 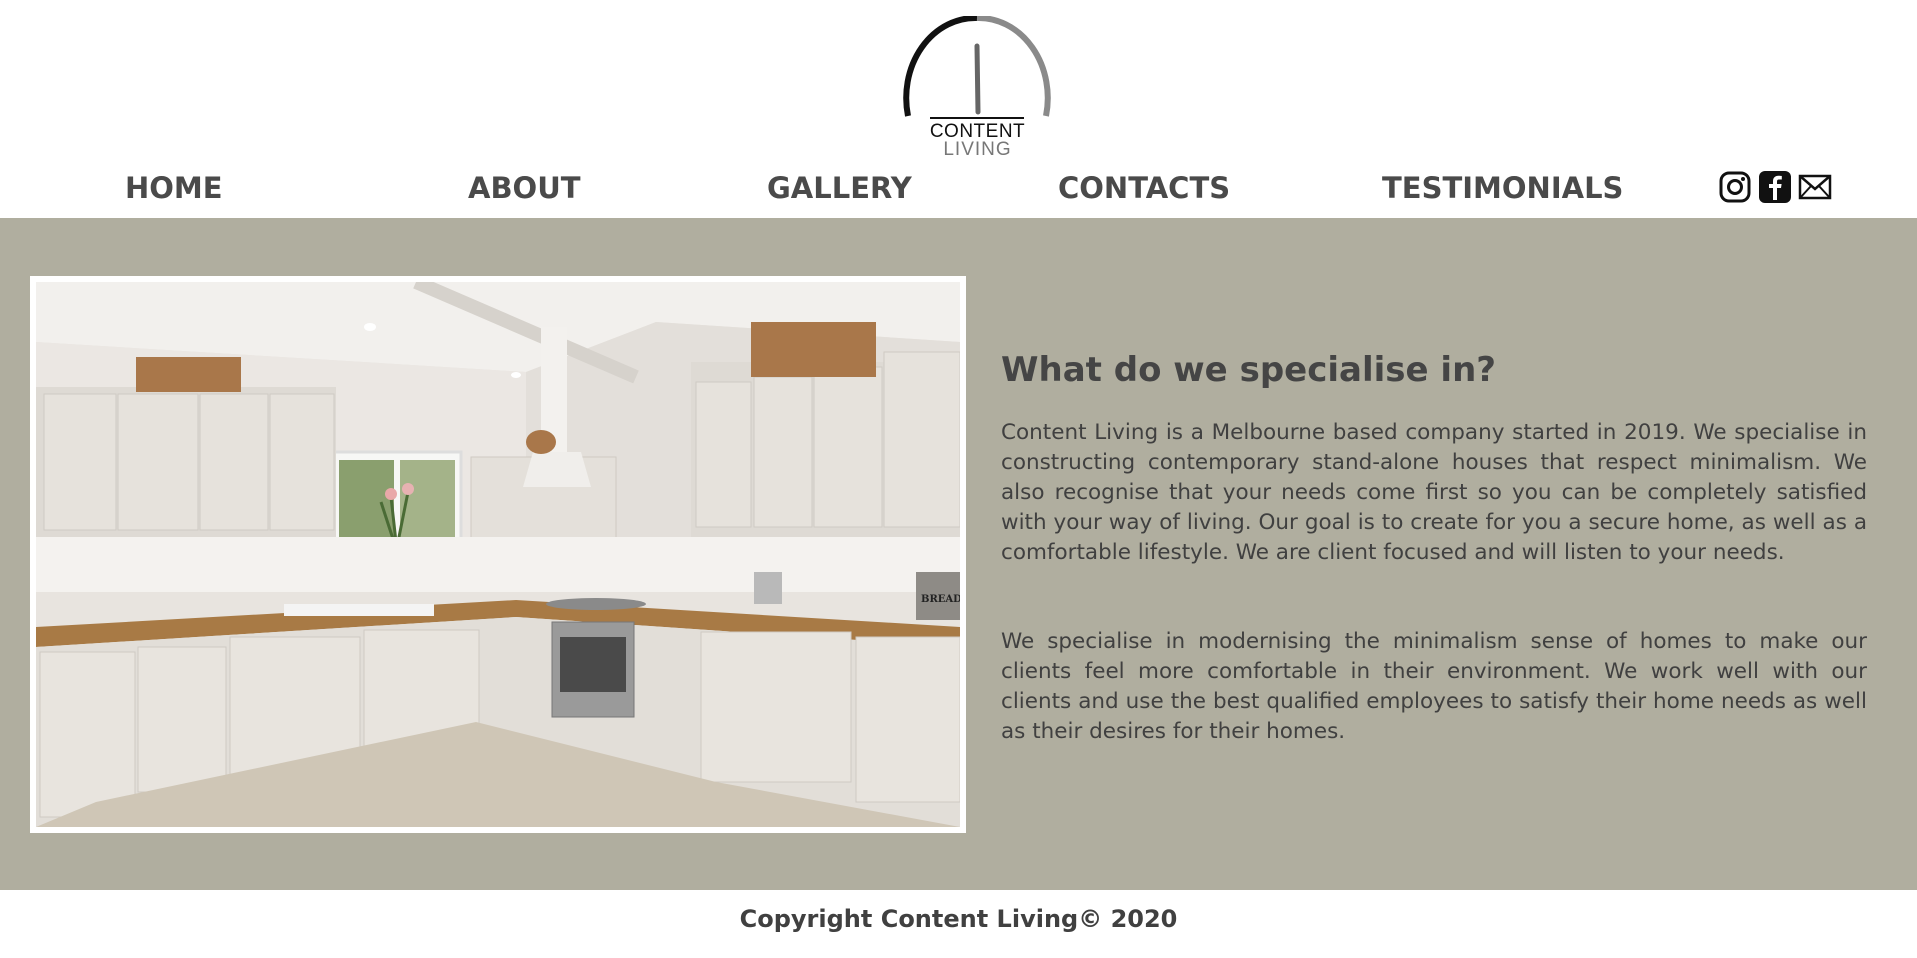 What do you see at coordinates (1735, 187) in the screenshot?
I see `instagram-icon` at bounding box center [1735, 187].